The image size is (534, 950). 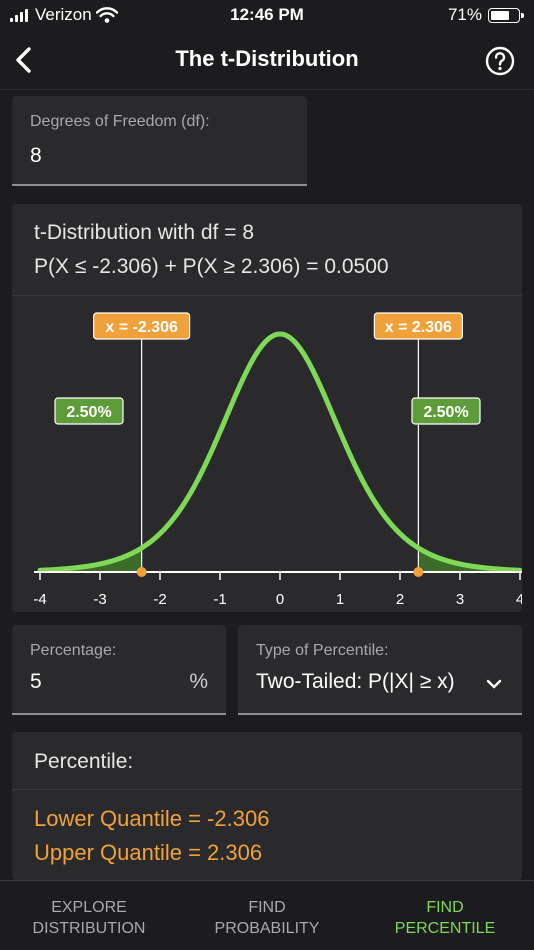 I want to click on upper-tail-label-text: 2.50%, so click(x=445, y=412).